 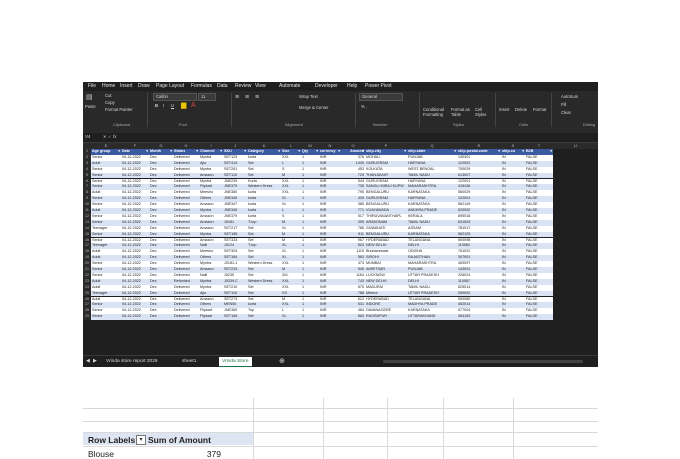 I want to click on pivot-sum-header: Sum of Amount, so click(x=179, y=440).